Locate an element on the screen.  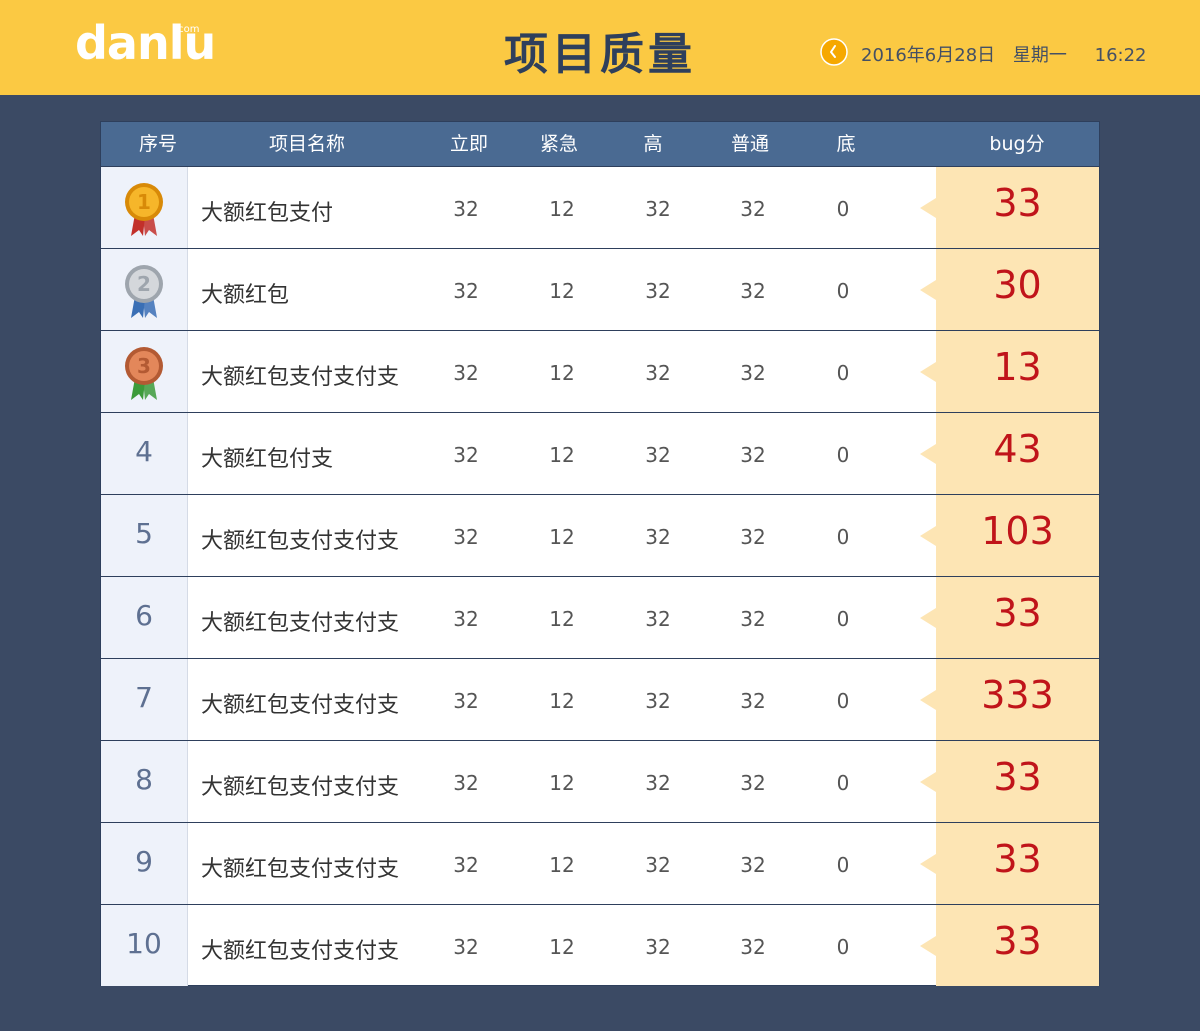
rank-cell: 9 is located at coordinates (144, 863).